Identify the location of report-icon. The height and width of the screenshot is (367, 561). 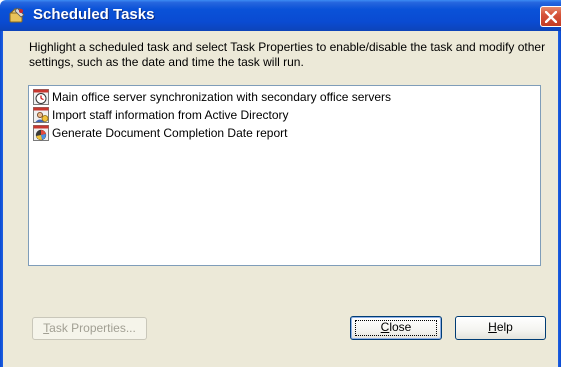
(41, 133).